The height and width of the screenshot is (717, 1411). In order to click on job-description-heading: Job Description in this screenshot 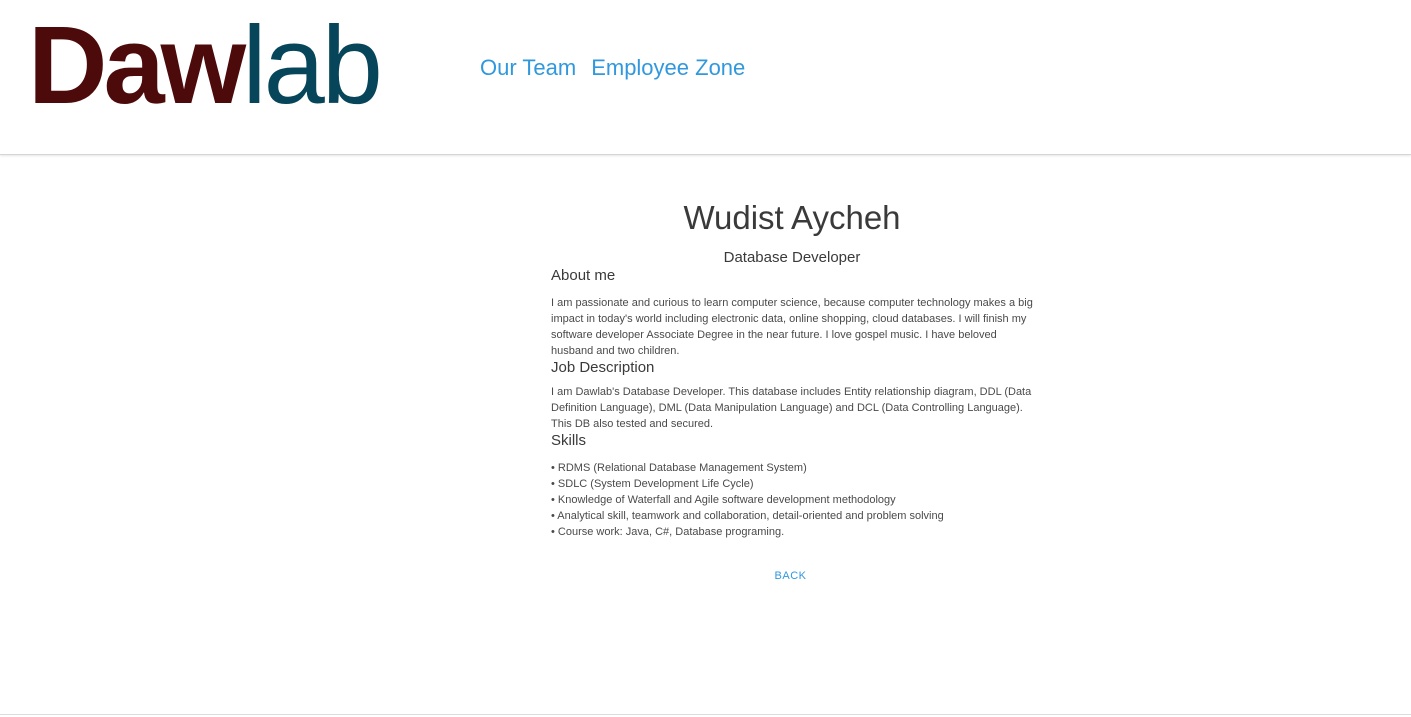, I will do `click(603, 367)`.